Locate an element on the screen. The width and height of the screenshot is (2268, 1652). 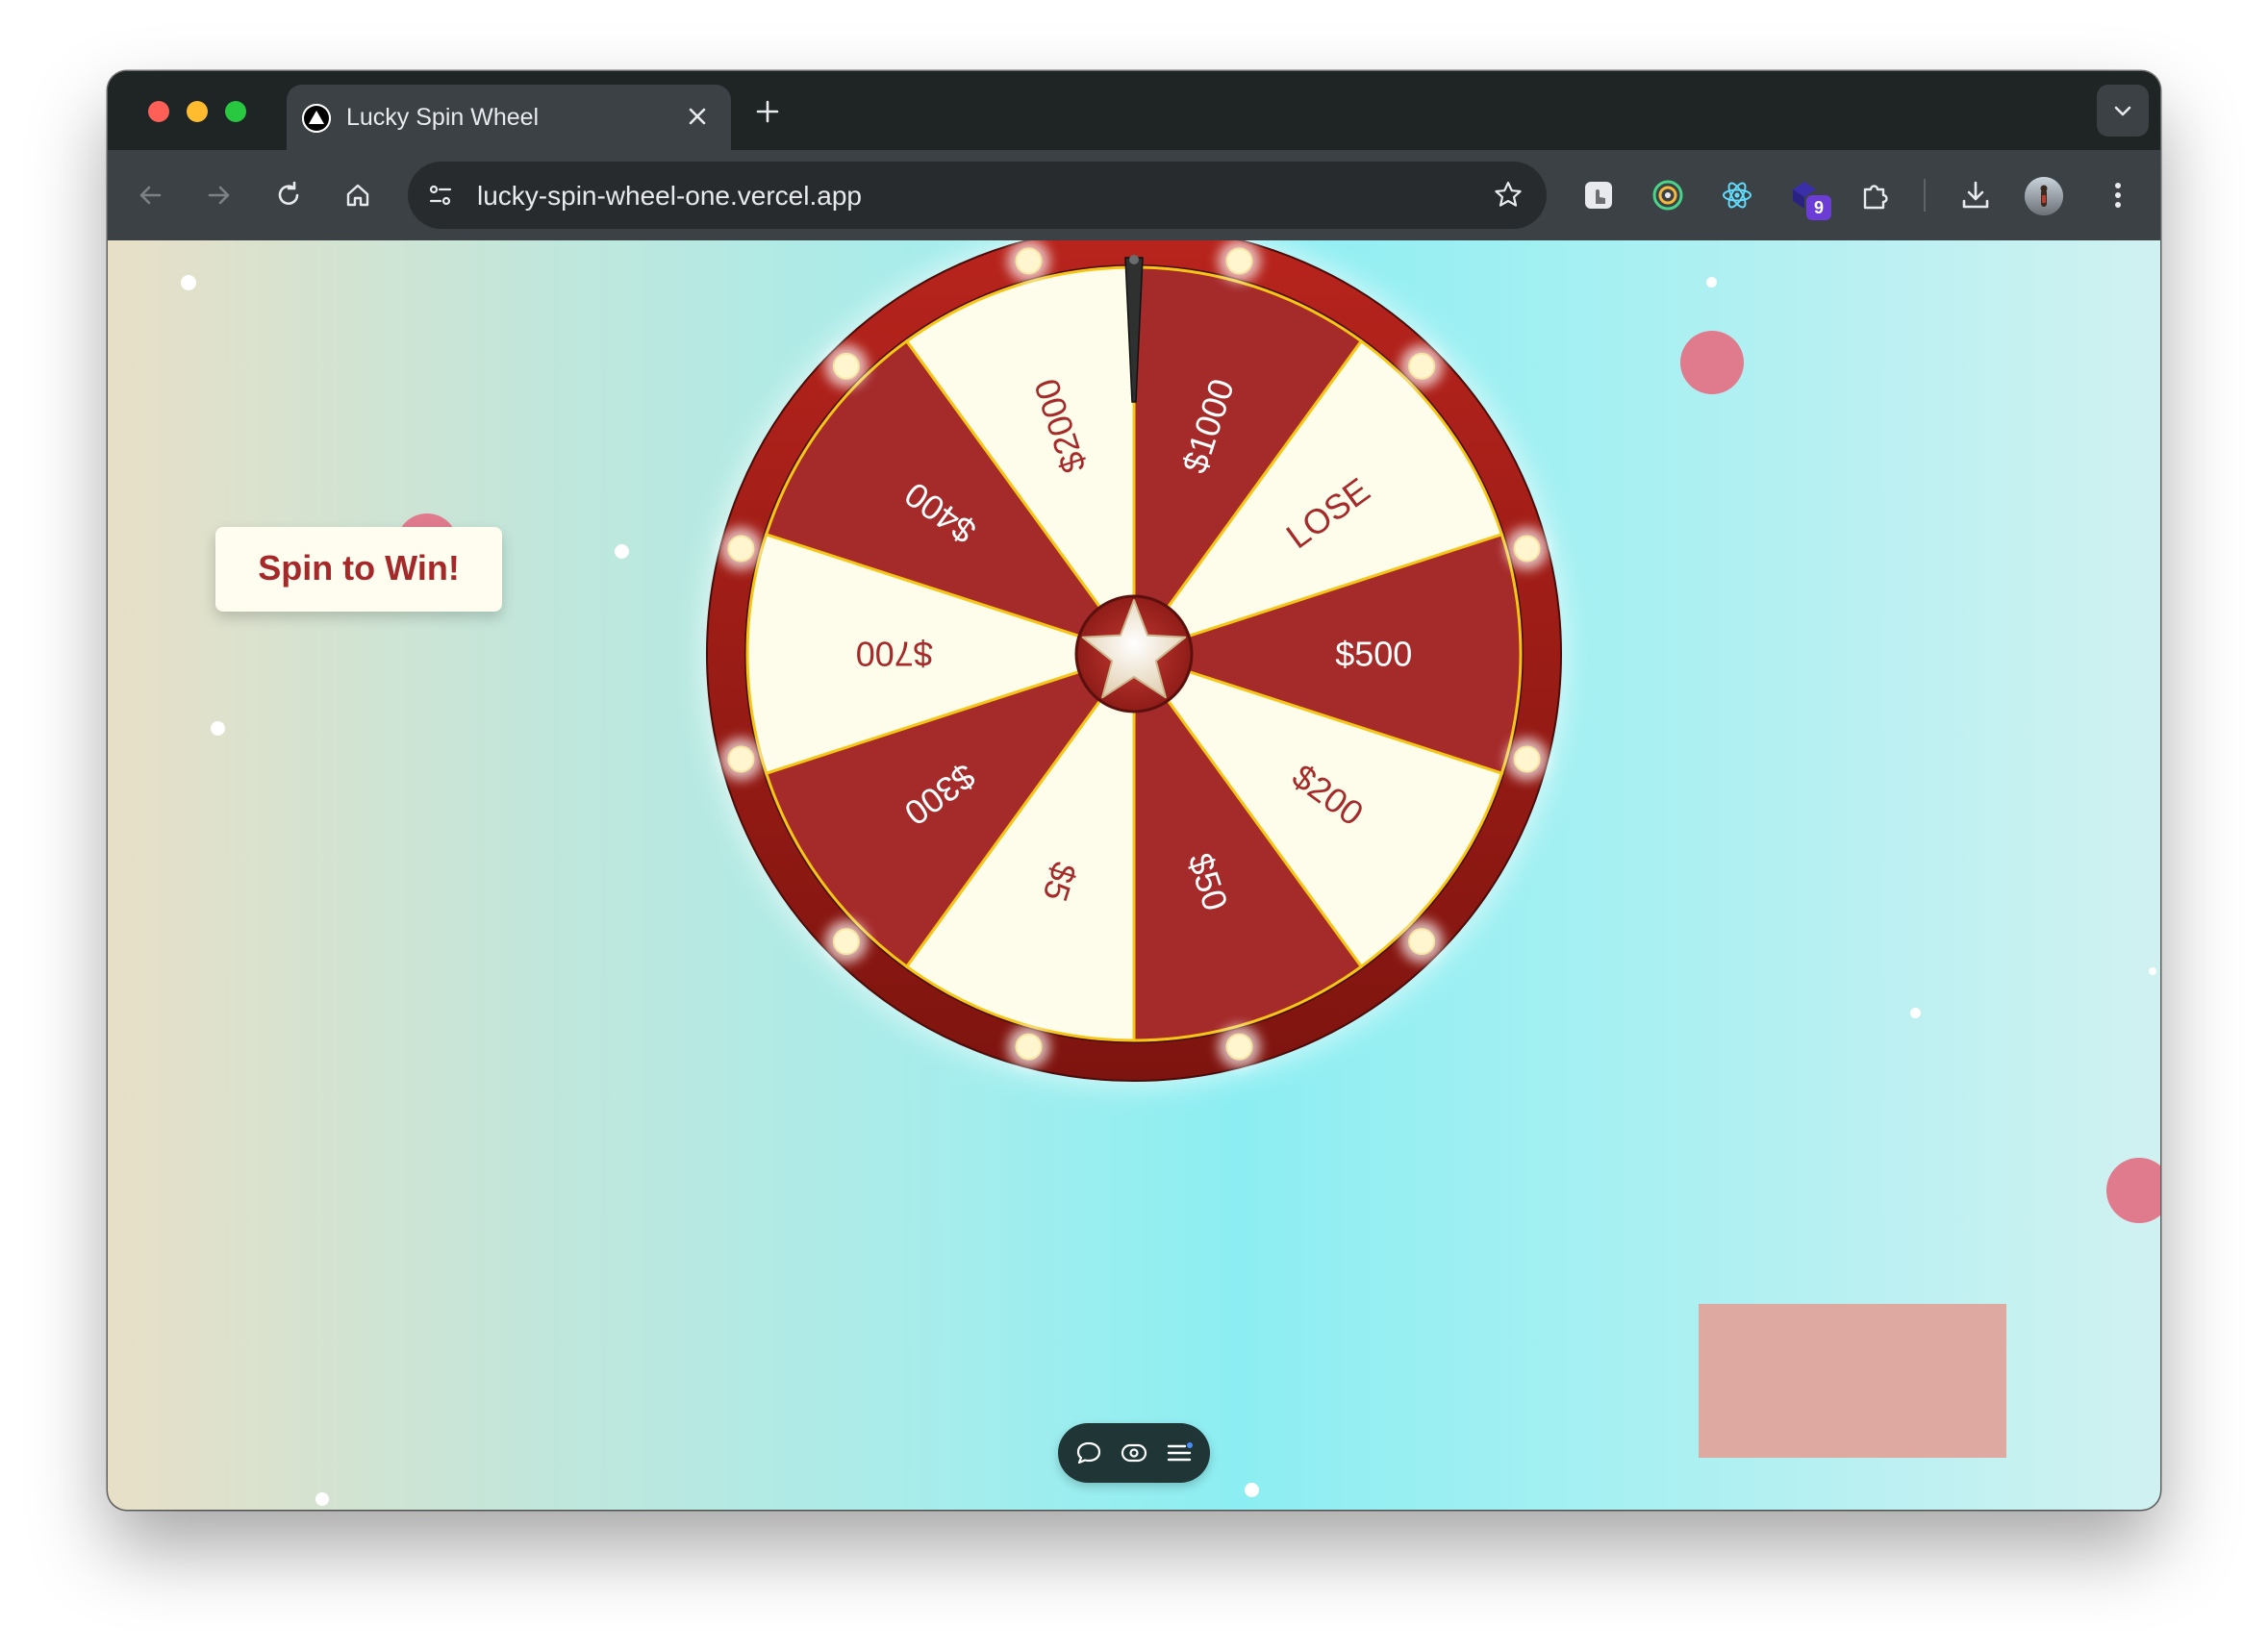
site-settings-icon is located at coordinates (441, 195).